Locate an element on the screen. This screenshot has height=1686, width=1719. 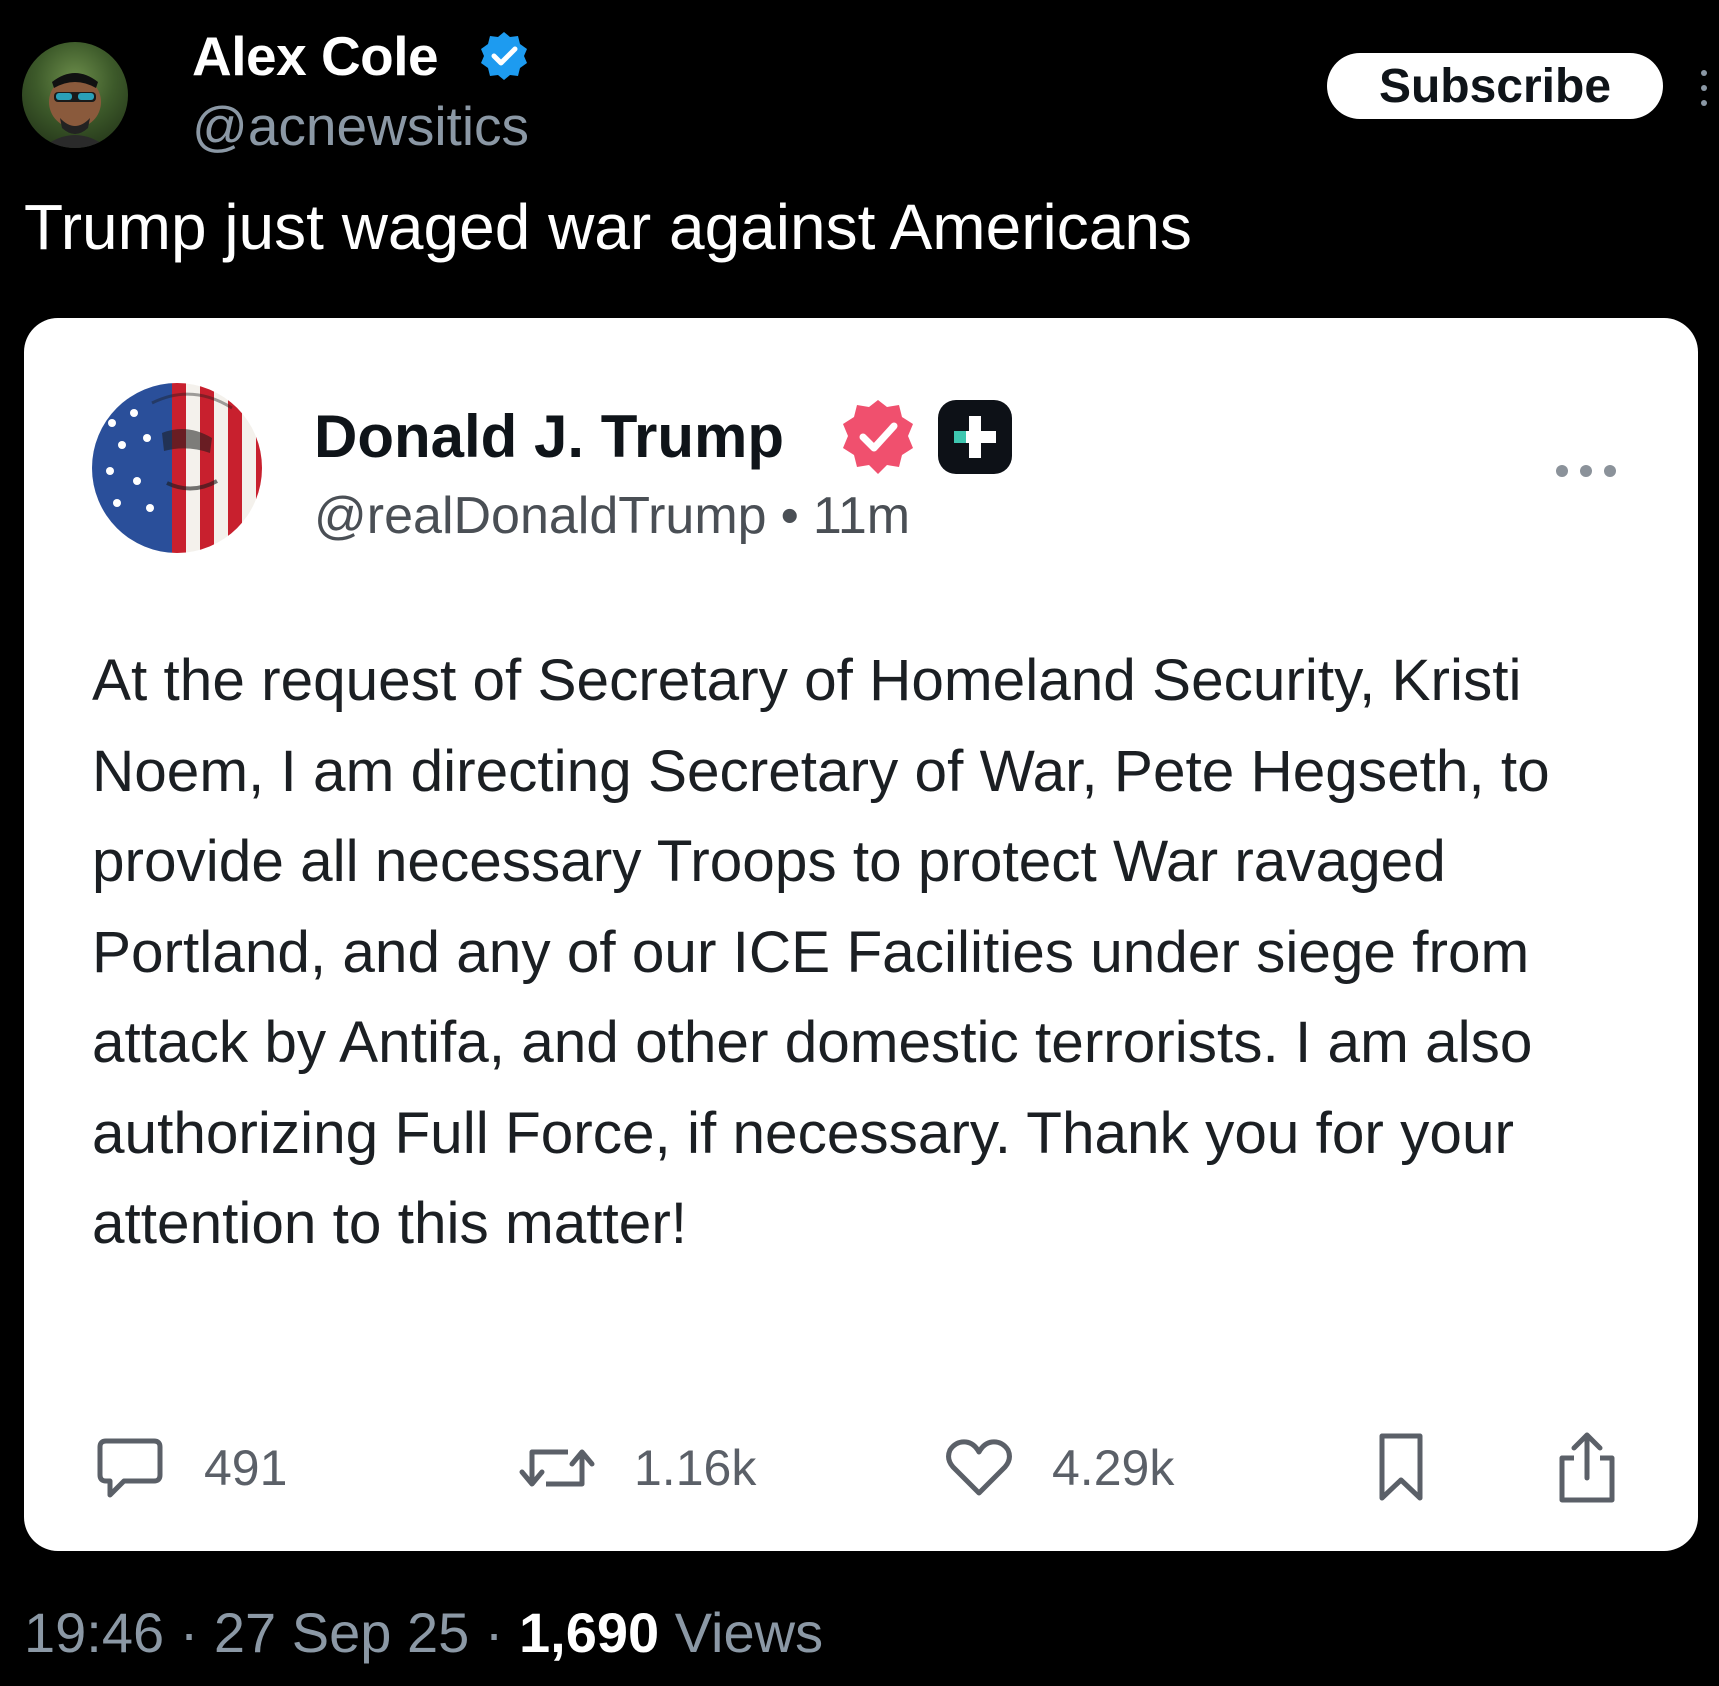
like-action: 4.29k is located at coordinates (1059, 1468).